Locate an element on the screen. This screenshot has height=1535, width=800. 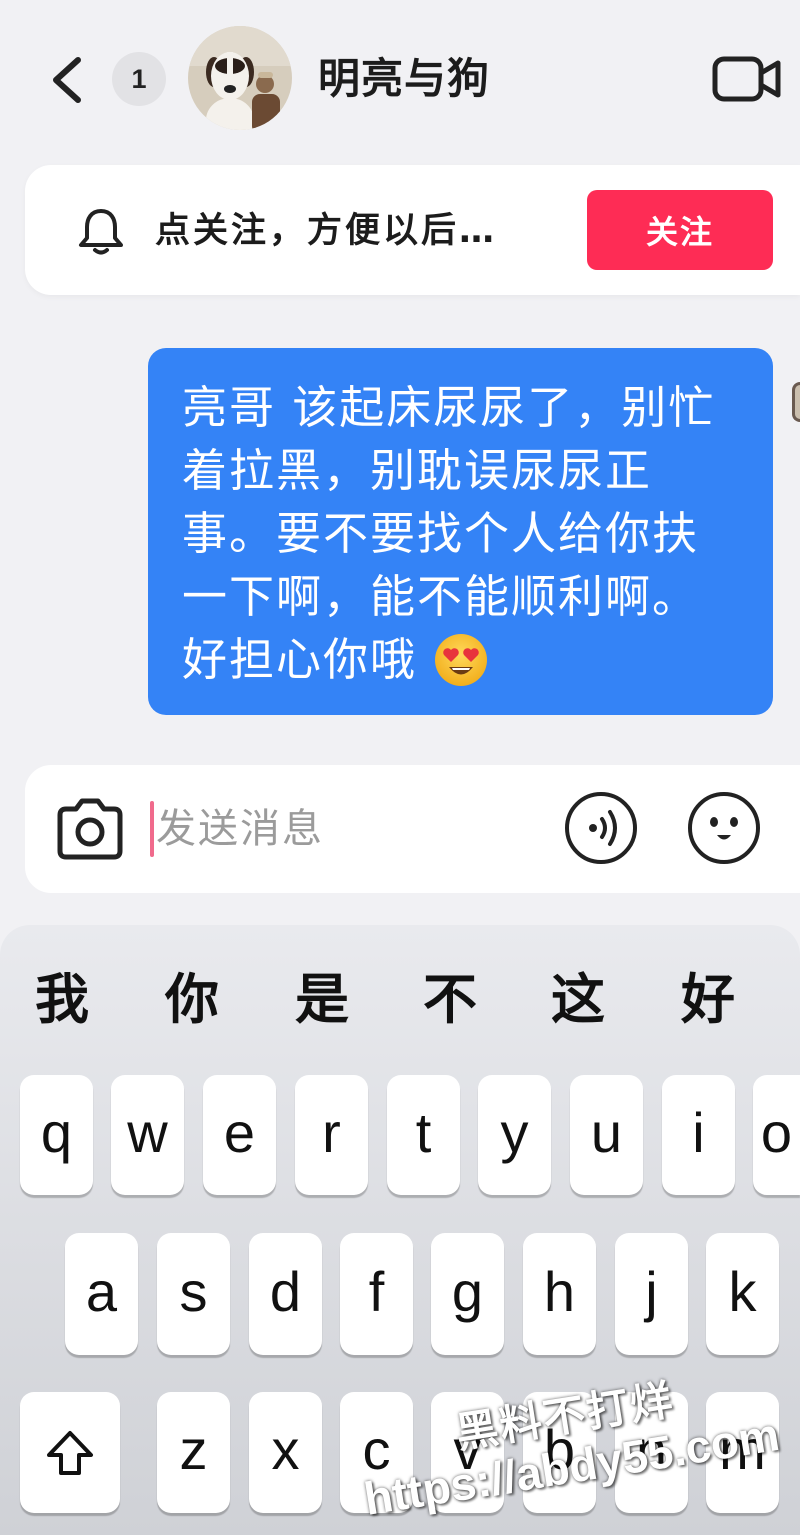
key-j: j is located at coordinates (651, 1294).